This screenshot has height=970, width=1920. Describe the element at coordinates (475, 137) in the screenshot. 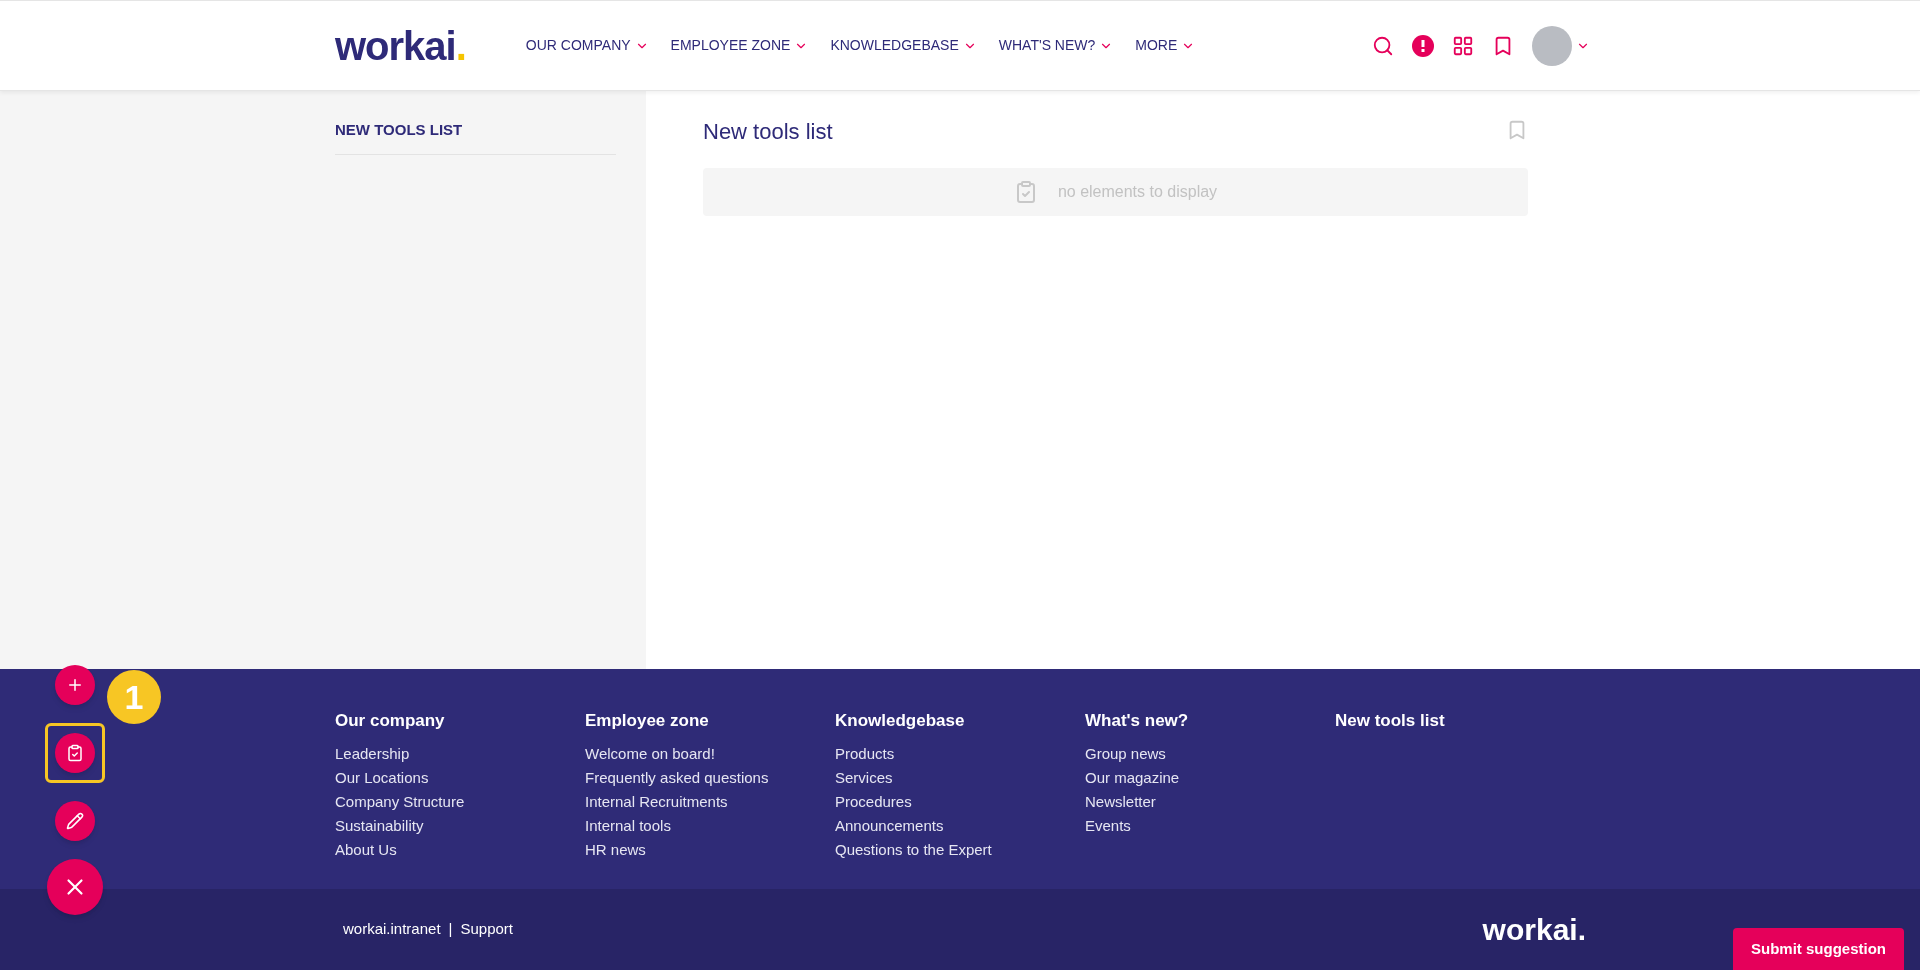

I see `sidebar-title: NEW TOOLS LIST` at that location.